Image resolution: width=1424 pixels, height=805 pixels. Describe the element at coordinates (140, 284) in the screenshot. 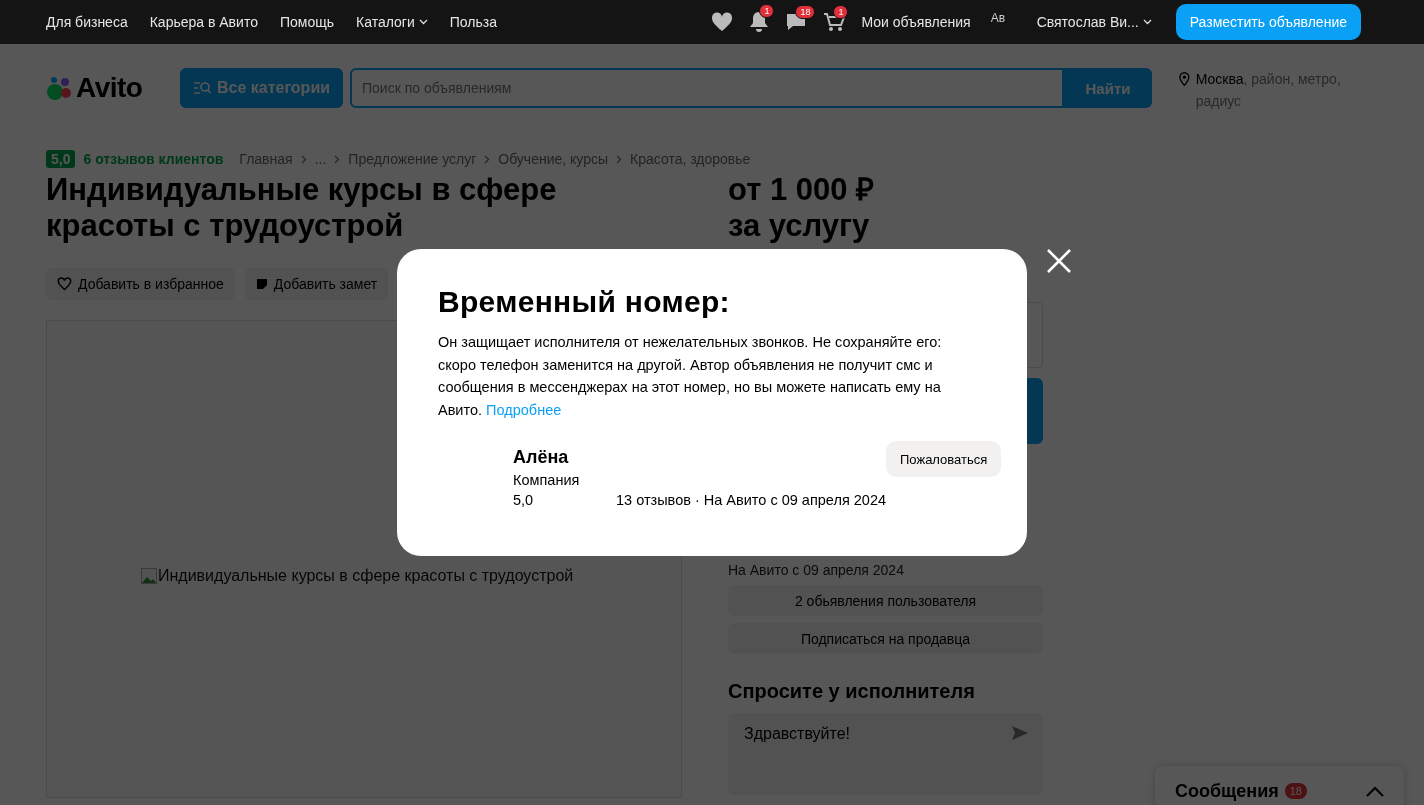

I see `favorite-button: Добавить в избранное` at that location.